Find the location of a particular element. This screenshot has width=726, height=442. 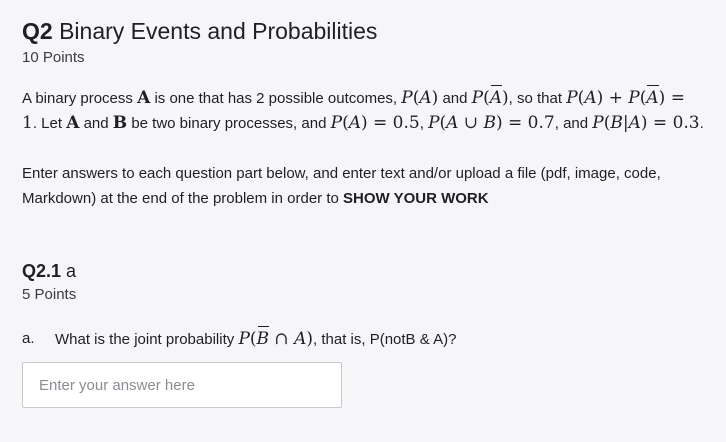

question-title: Q2 Binary Events and Probabilities is located at coordinates (363, 31).